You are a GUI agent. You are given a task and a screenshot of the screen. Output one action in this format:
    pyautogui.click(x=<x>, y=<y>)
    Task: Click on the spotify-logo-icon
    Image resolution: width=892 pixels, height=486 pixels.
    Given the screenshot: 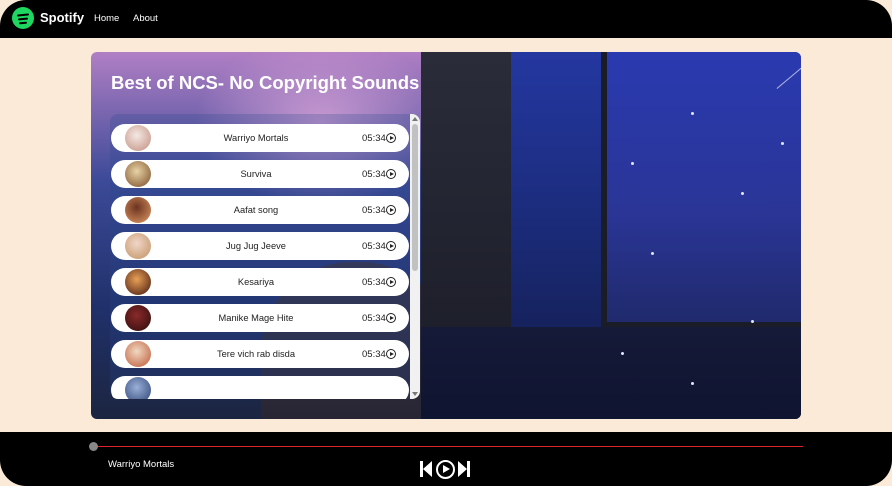 What is the action you would take?
    pyautogui.click(x=23, y=18)
    